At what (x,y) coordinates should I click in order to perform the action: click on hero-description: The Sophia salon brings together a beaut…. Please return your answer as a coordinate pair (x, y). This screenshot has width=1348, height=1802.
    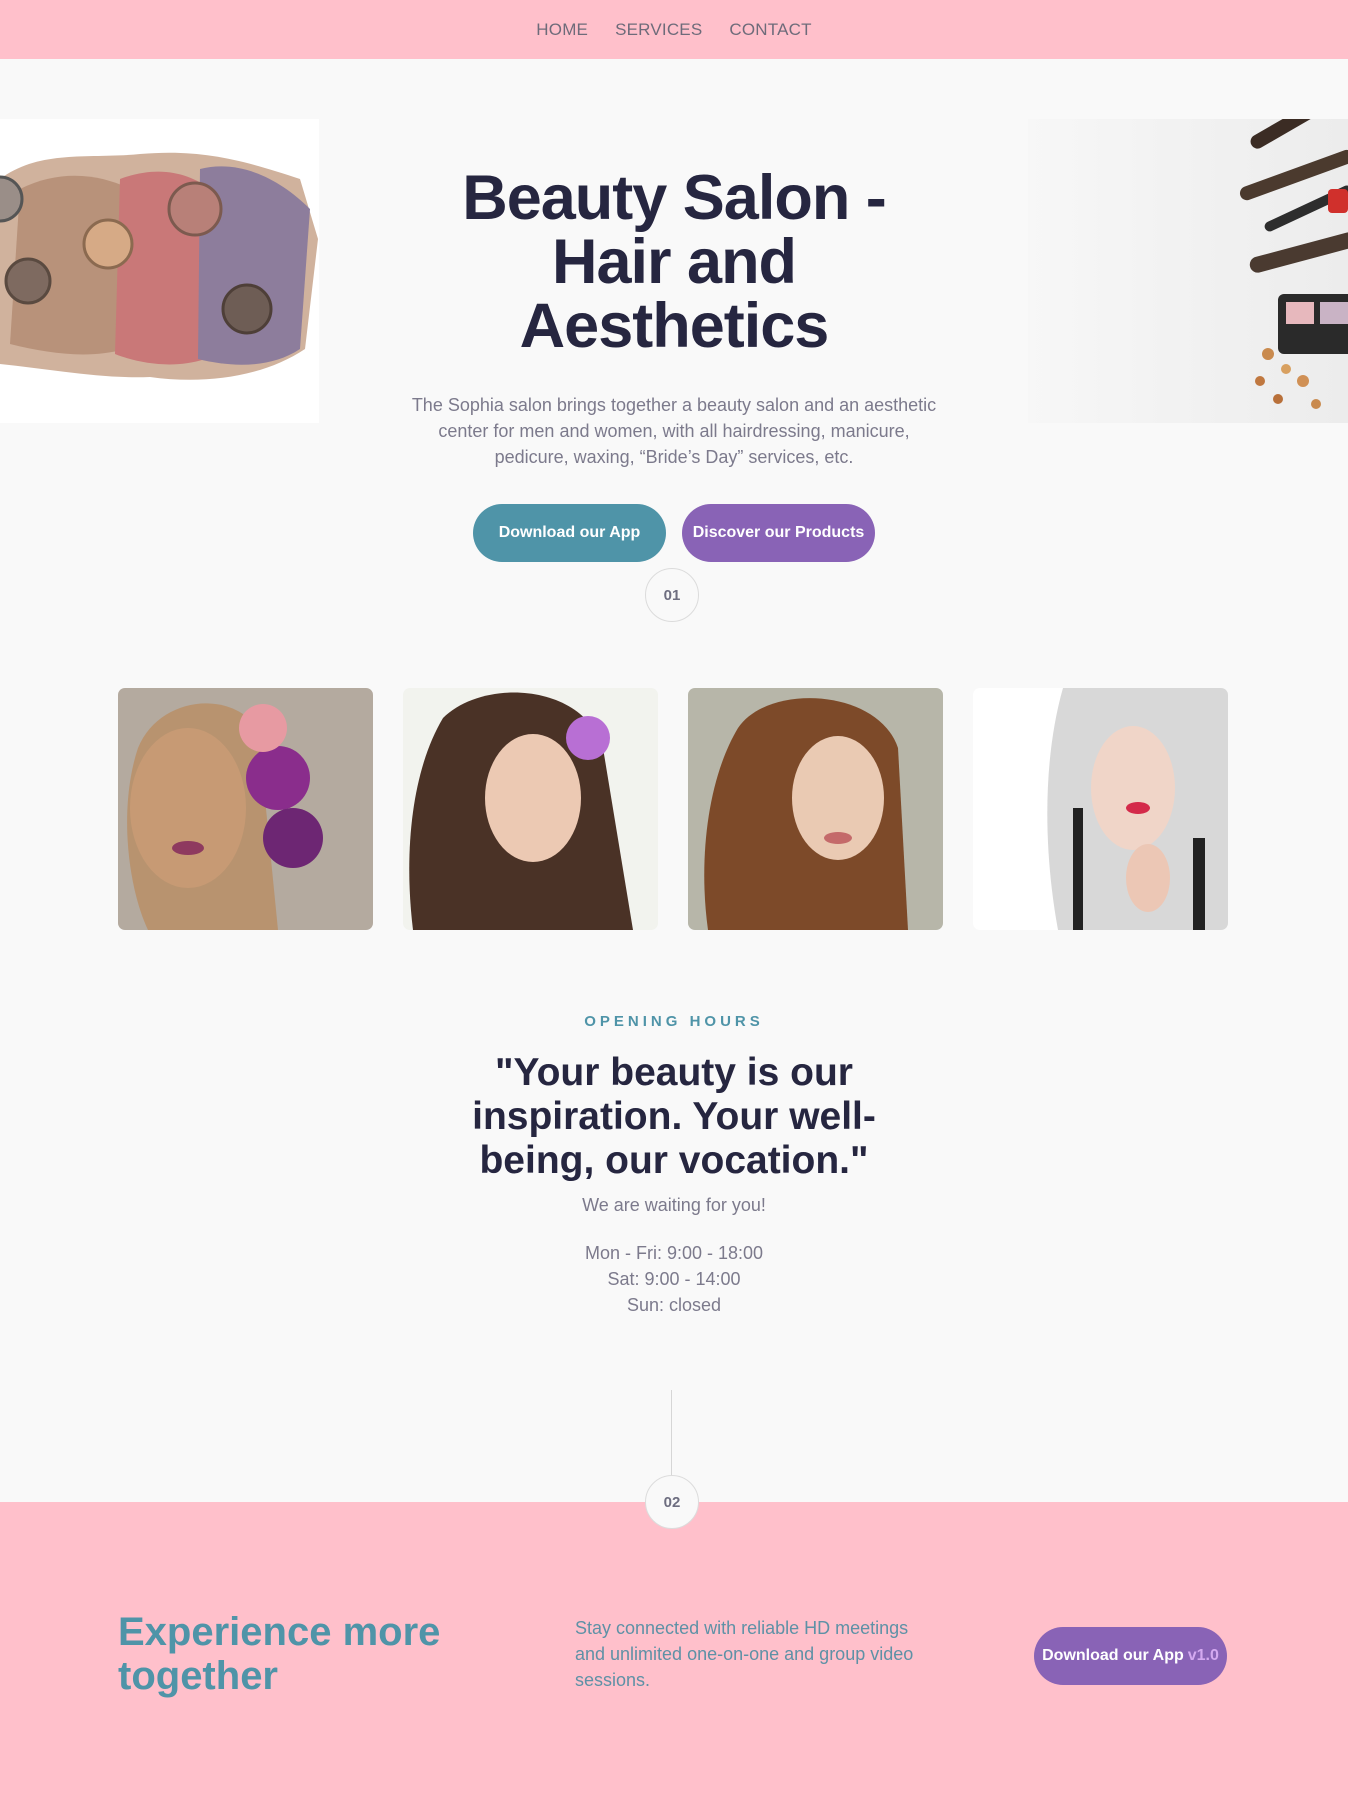
    Looking at the image, I should click on (674, 431).